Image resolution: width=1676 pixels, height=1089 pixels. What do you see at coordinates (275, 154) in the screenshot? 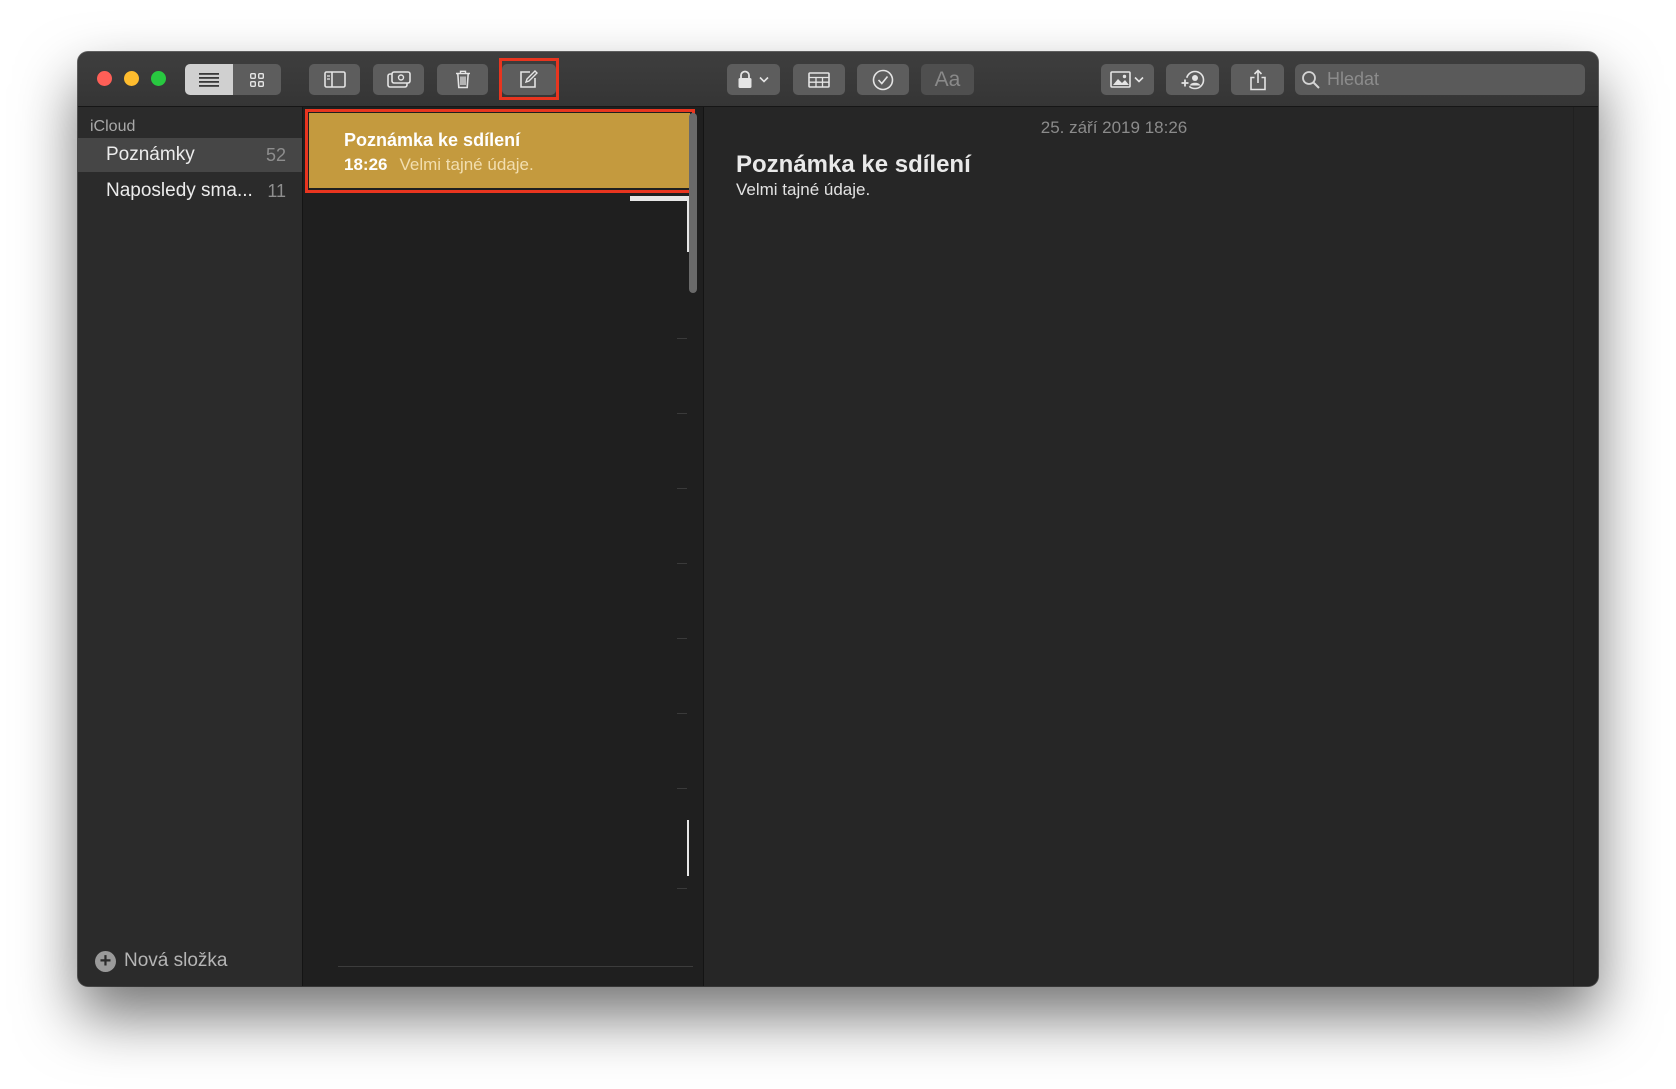
I see `sidebar-item-count: 52` at bounding box center [275, 154].